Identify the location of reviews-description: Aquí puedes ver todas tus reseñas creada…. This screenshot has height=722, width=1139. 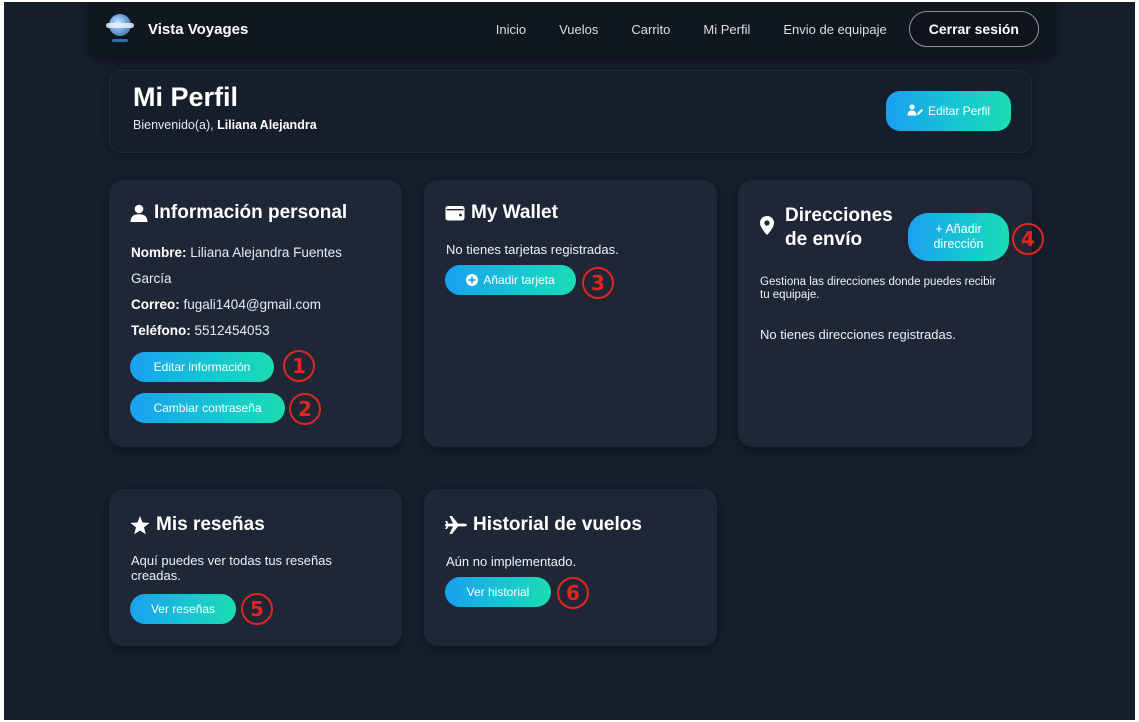
(231, 568).